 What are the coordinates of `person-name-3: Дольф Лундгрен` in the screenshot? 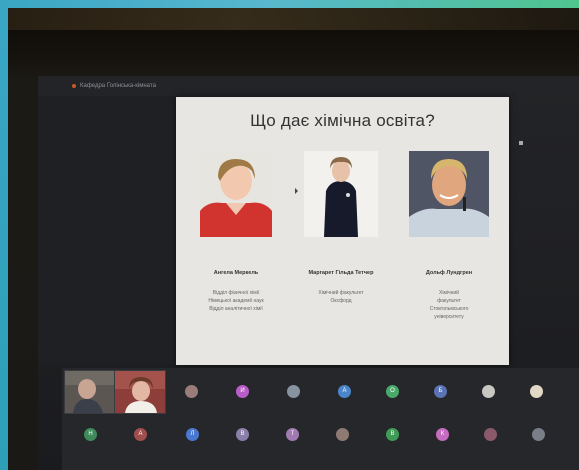 It's located at (449, 273).